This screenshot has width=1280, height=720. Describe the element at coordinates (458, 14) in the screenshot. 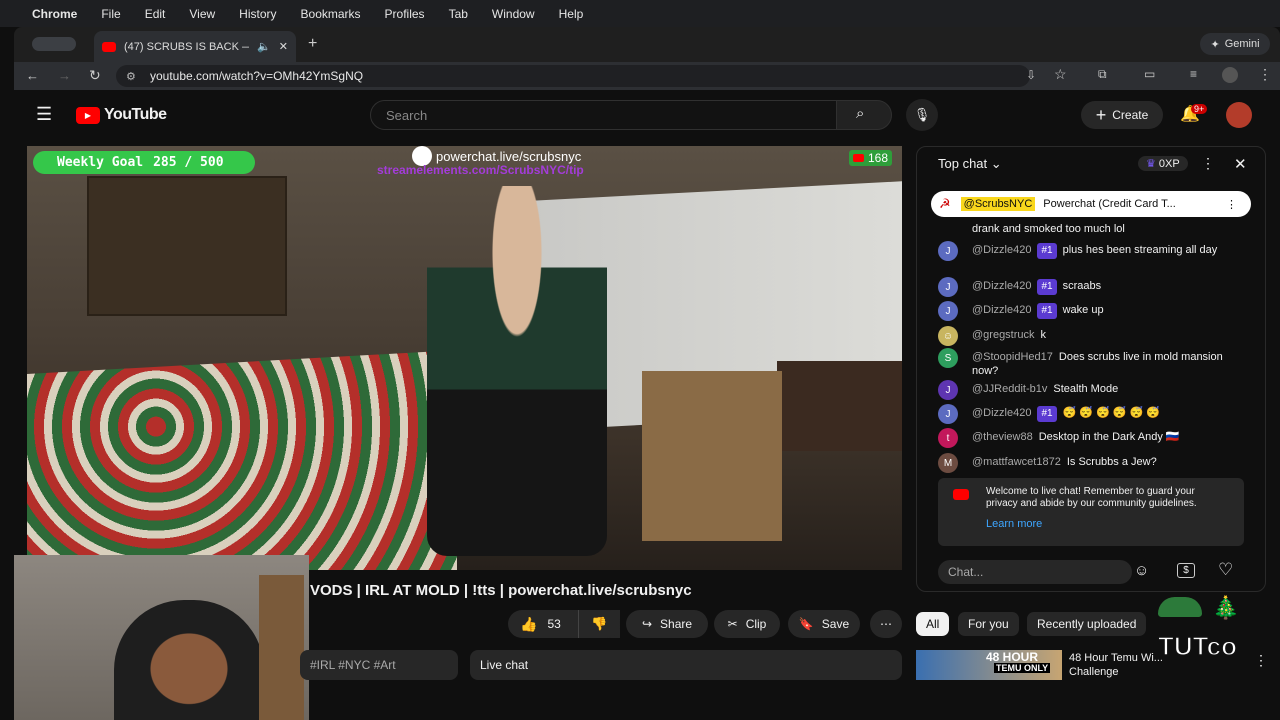

I see `menu-tab: Tab` at that location.